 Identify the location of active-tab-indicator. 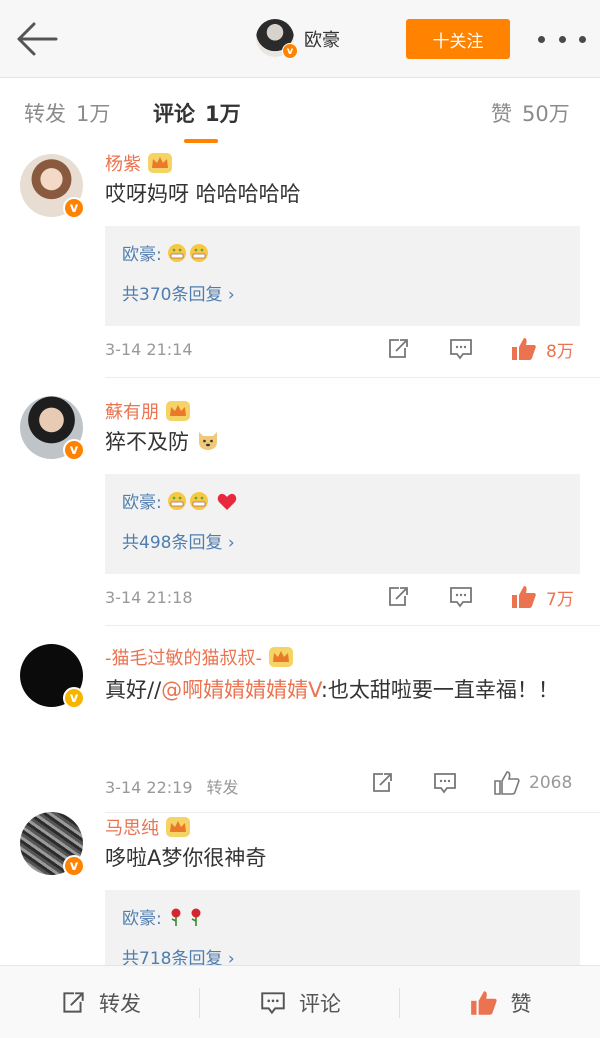
(201, 141).